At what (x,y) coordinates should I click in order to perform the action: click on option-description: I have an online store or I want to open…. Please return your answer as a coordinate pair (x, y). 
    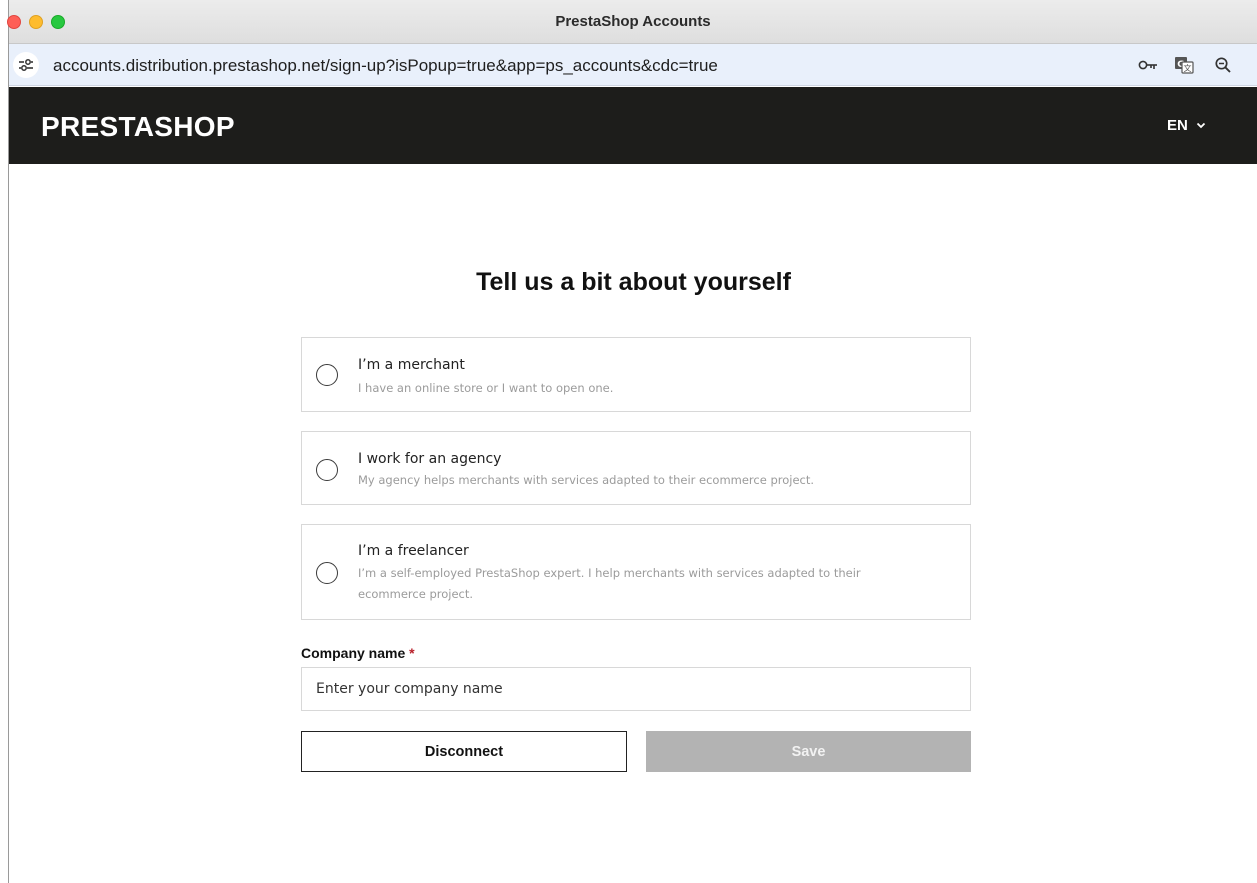
    Looking at the image, I should click on (486, 388).